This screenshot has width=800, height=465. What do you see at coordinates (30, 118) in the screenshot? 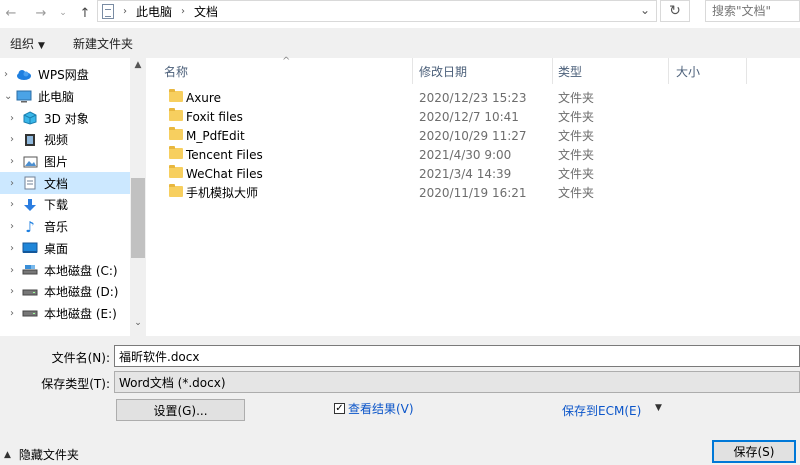
I see `cube-icon` at bounding box center [30, 118].